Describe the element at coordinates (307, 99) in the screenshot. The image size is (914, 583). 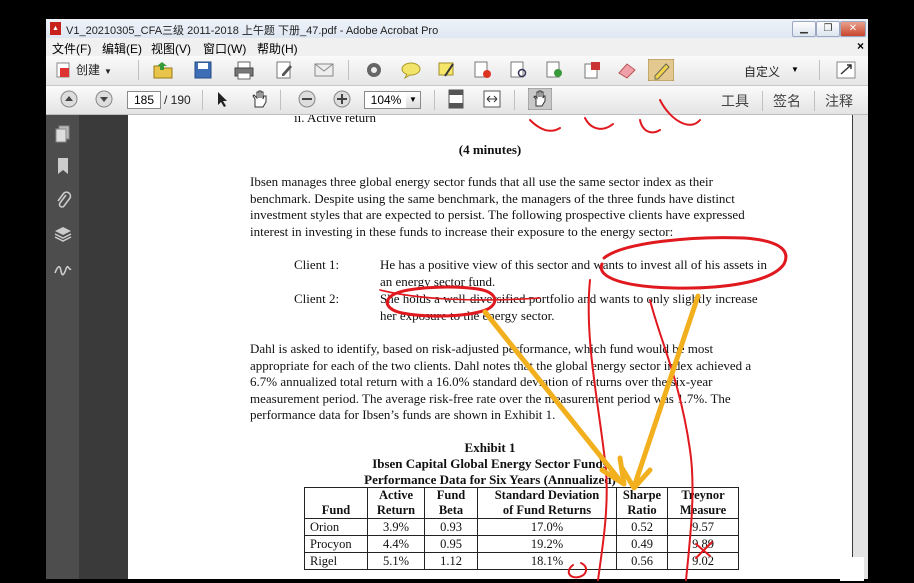
I see `zoom-out-icon` at that location.